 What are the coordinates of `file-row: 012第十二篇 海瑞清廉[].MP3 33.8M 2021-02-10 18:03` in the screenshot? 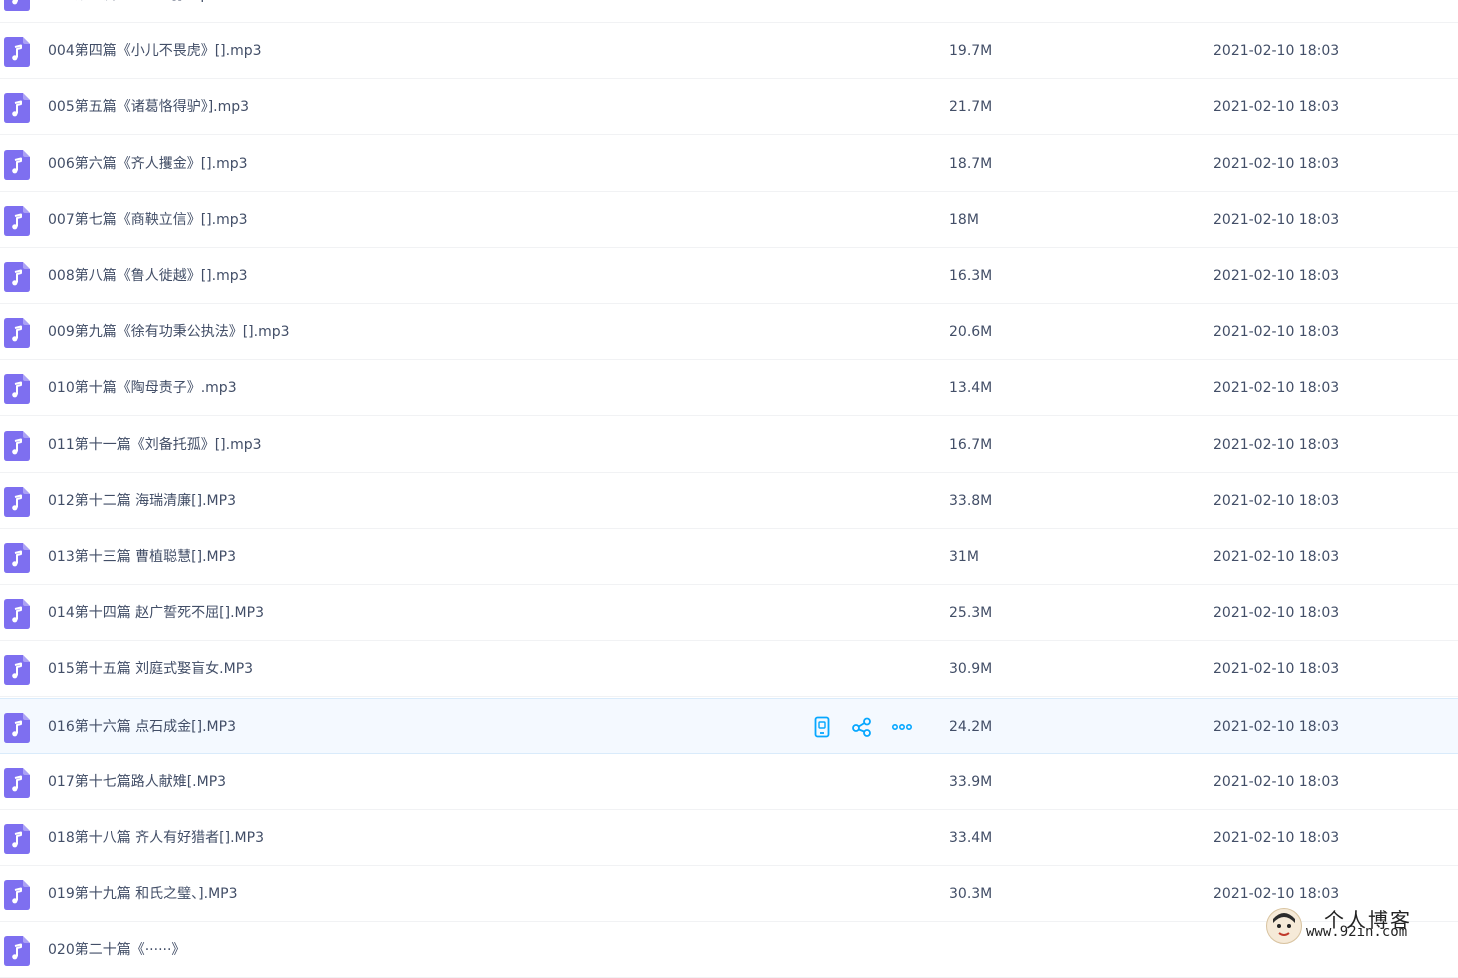 It's located at (729, 501).